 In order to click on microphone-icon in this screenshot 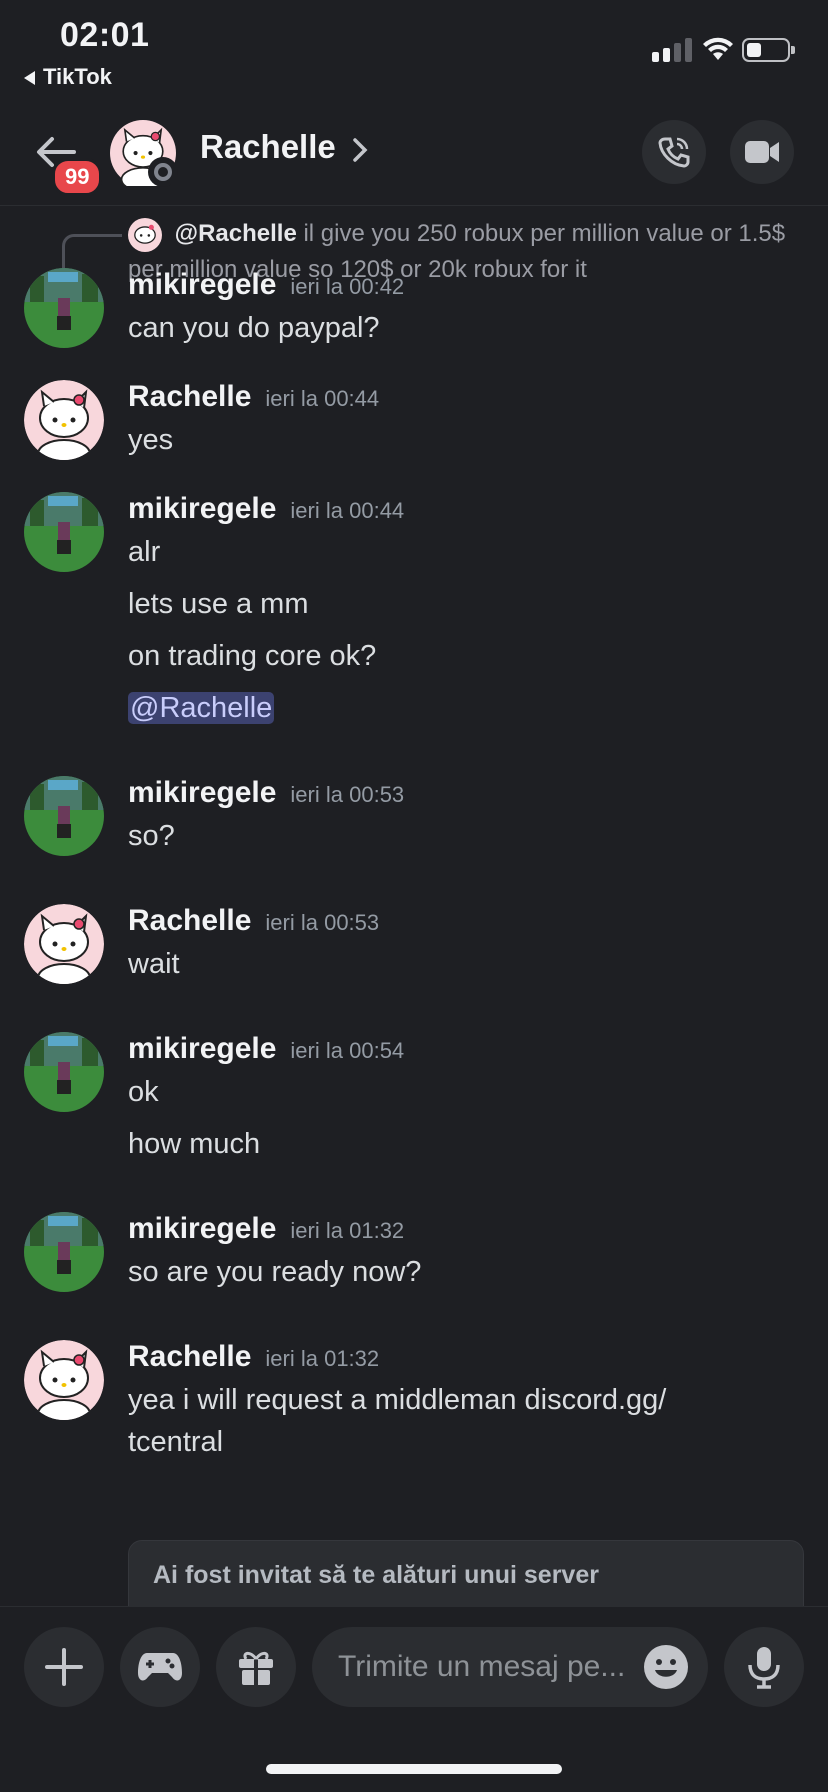, I will do `click(764, 1668)`.